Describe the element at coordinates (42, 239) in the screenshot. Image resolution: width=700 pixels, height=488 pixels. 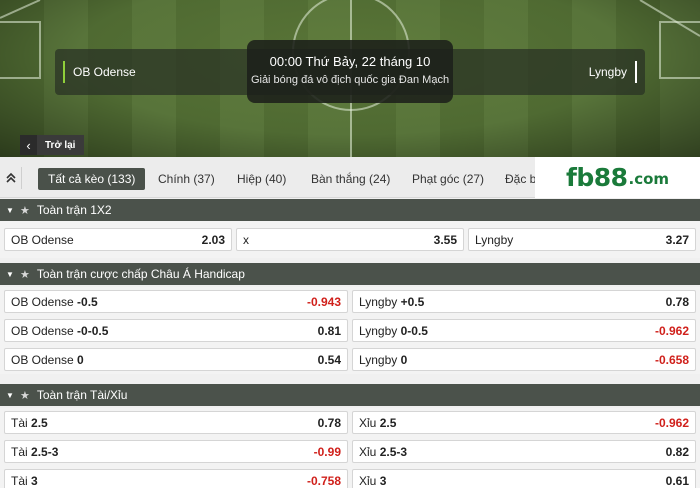
I see `selection-name: OB Odense` at that location.